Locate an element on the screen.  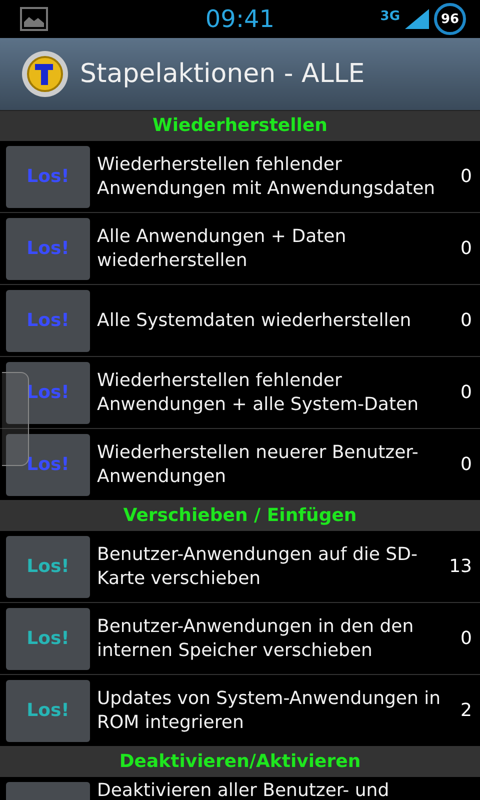
section-header: Verschieben / Einfügen is located at coordinates (240, 516).